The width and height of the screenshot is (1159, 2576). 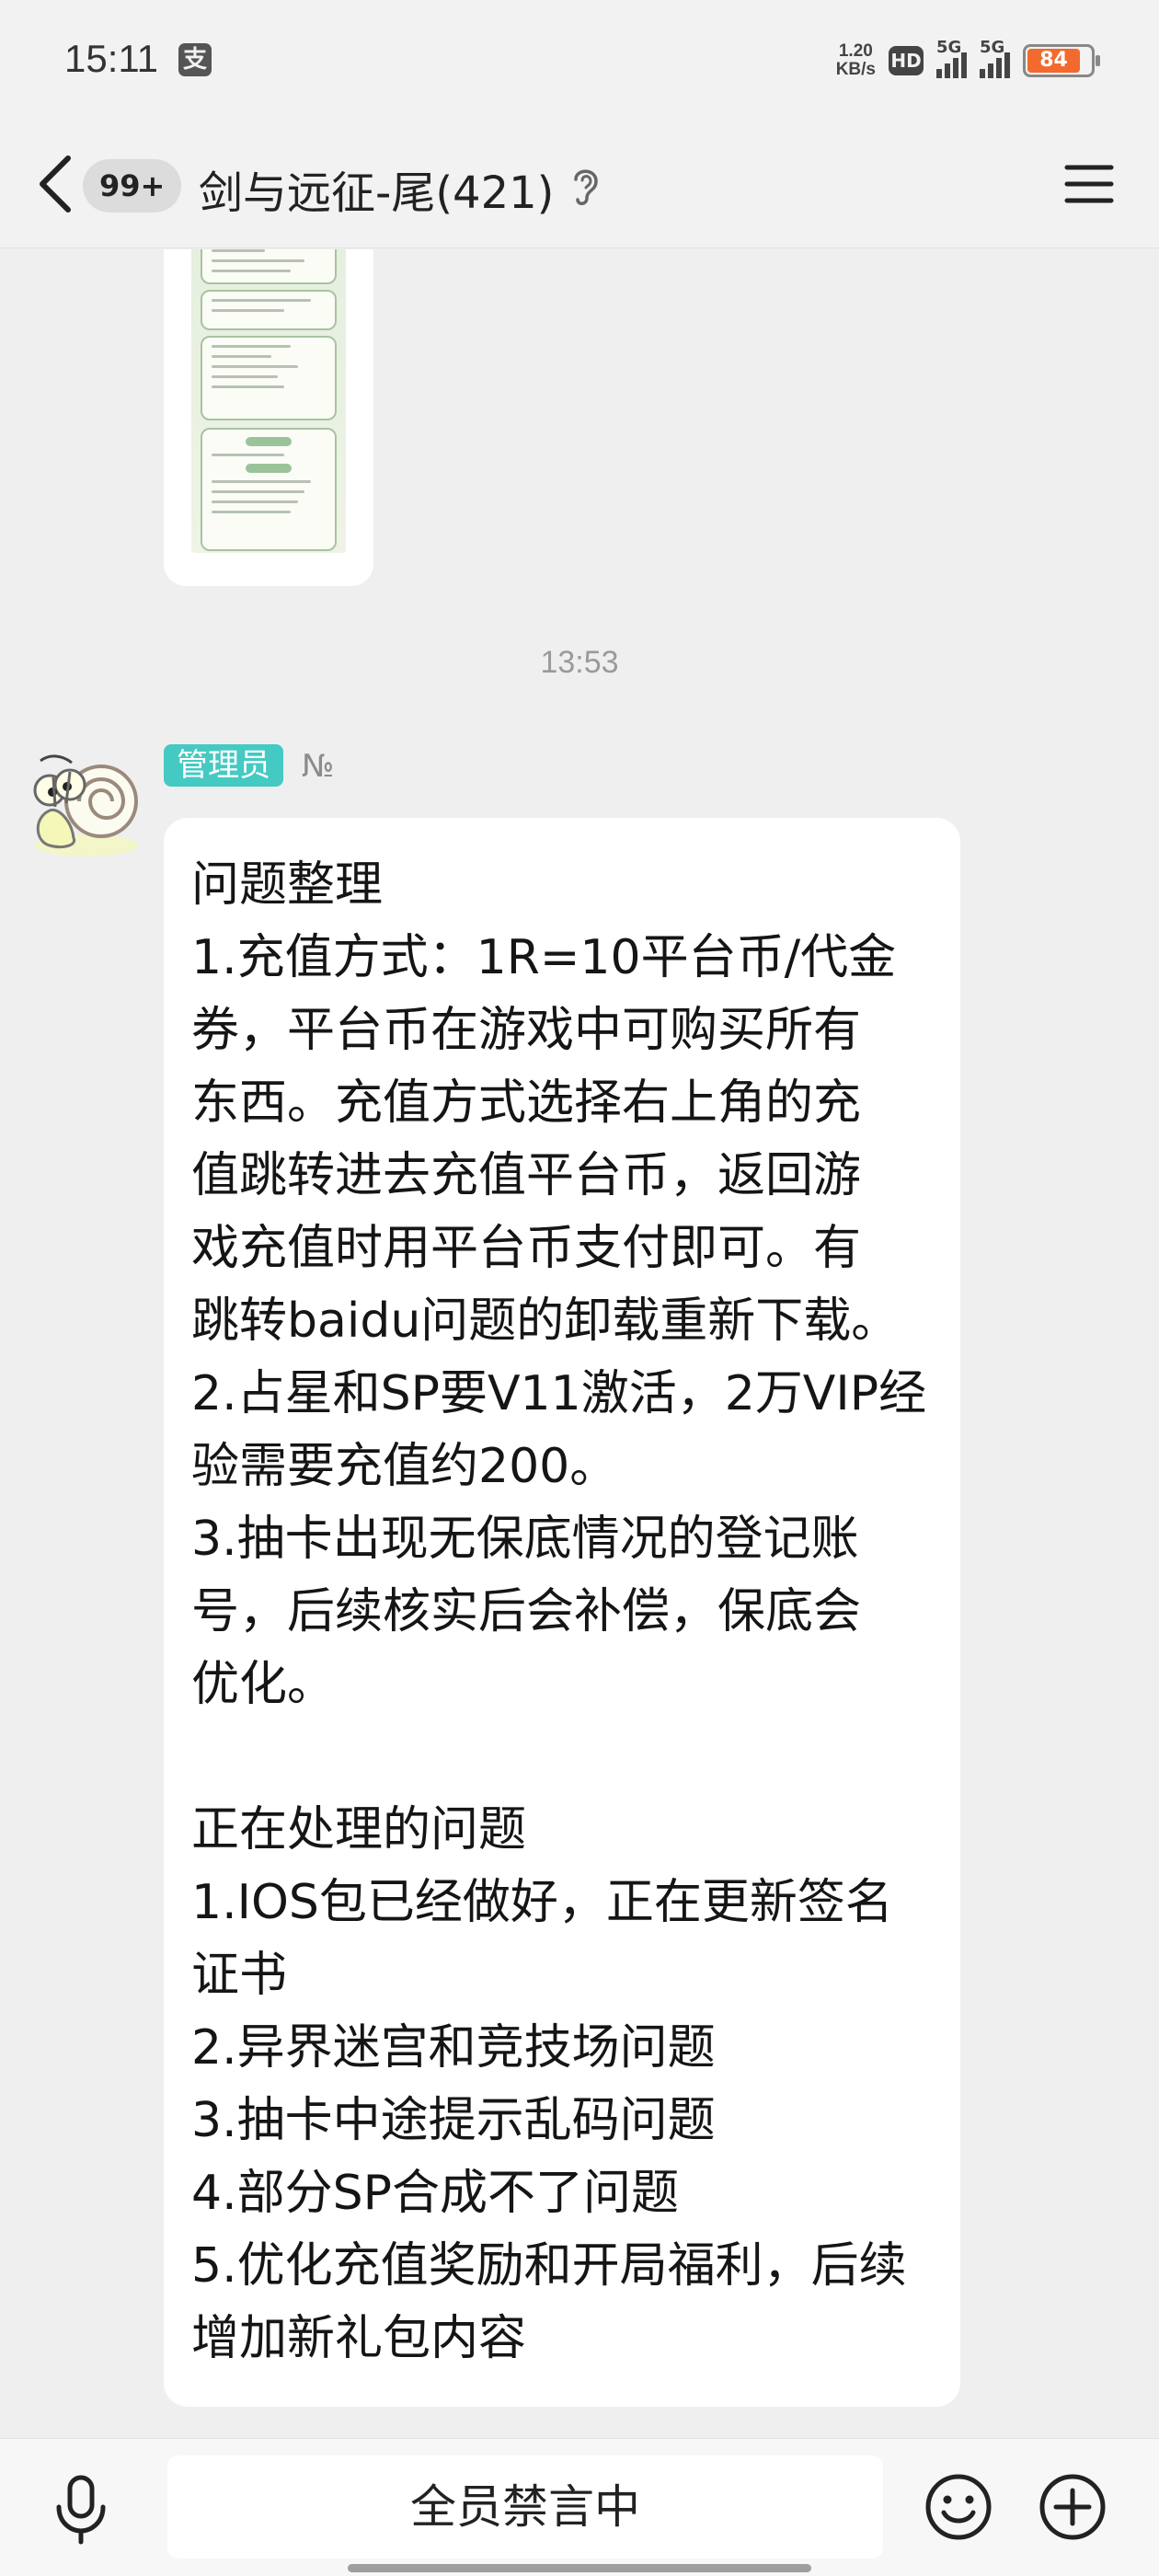 What do you see at coordinates (1054, 61) in the screenshot?
I see `battery-level: 84` at bounding box center [1054, 61].